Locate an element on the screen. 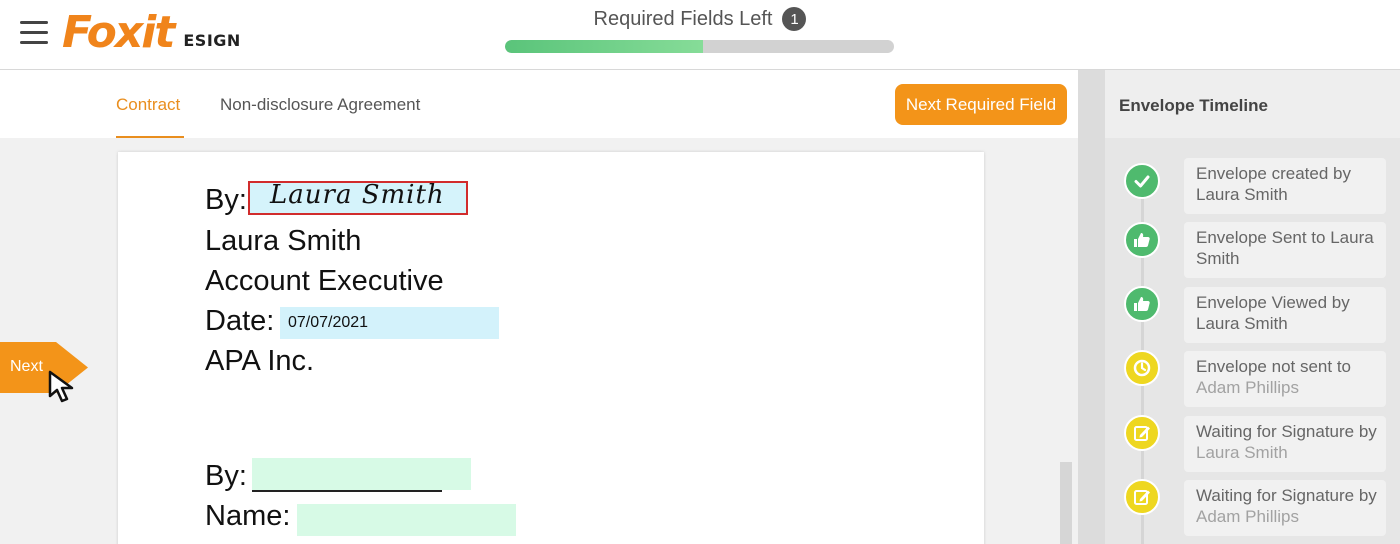 This screenshot has height=544, width=1400. by-label-2: By: is located at coordinates (226, 476).